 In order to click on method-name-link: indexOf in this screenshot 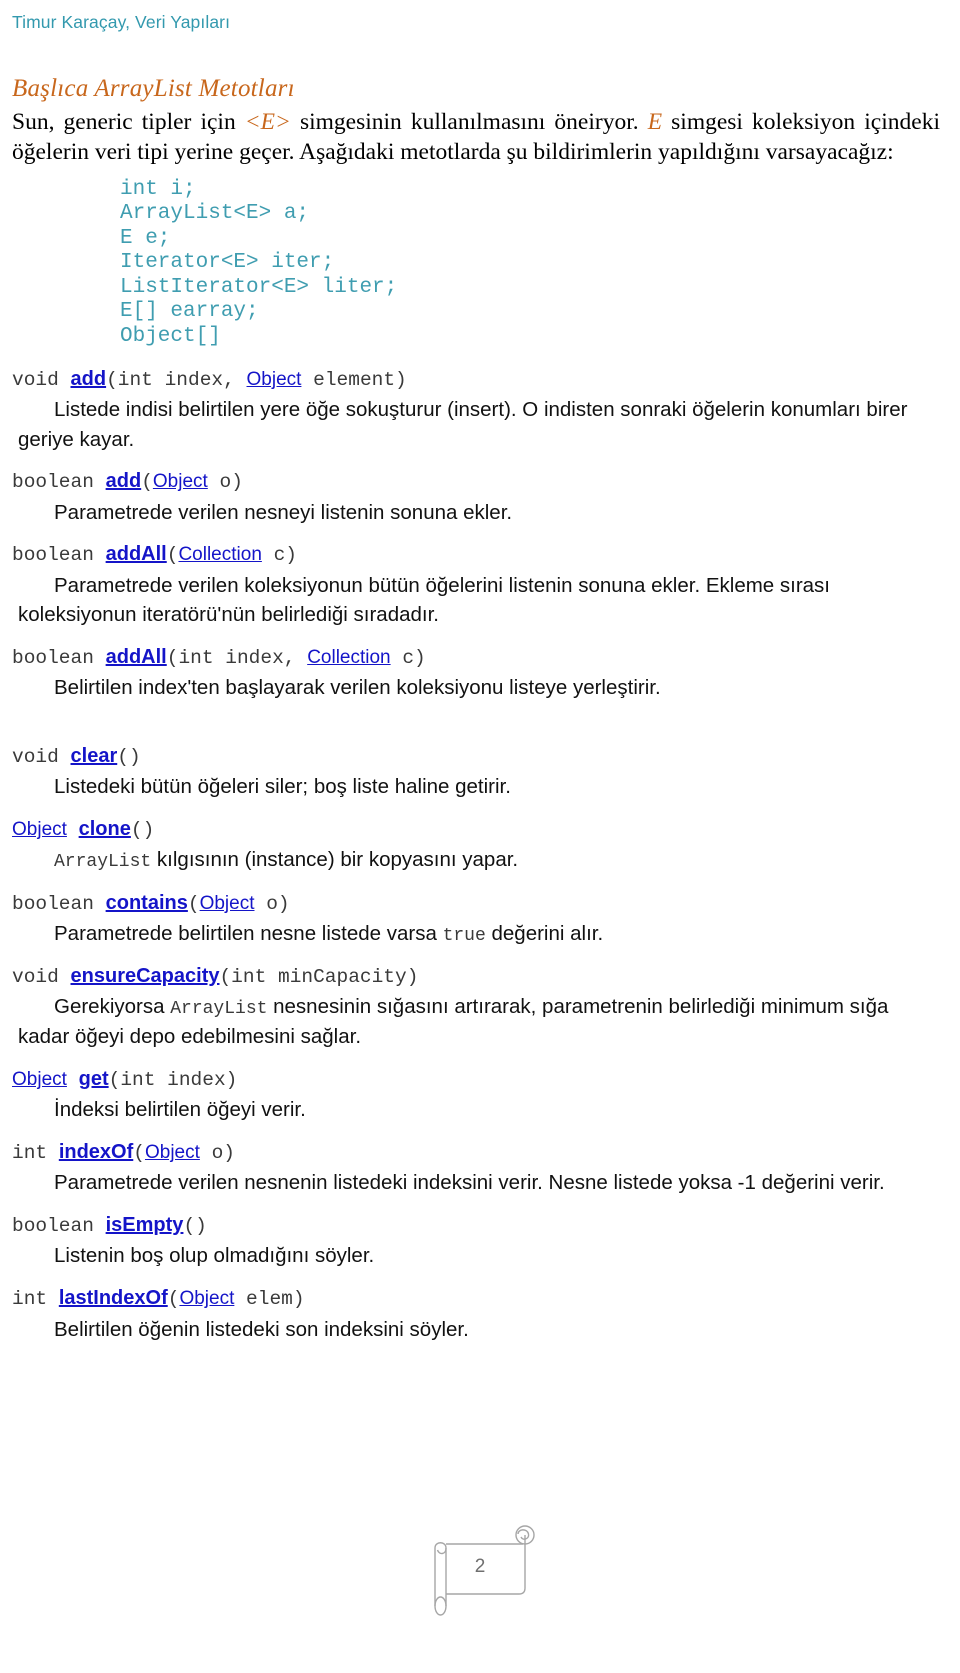, I will do `click(96, 1152)`.